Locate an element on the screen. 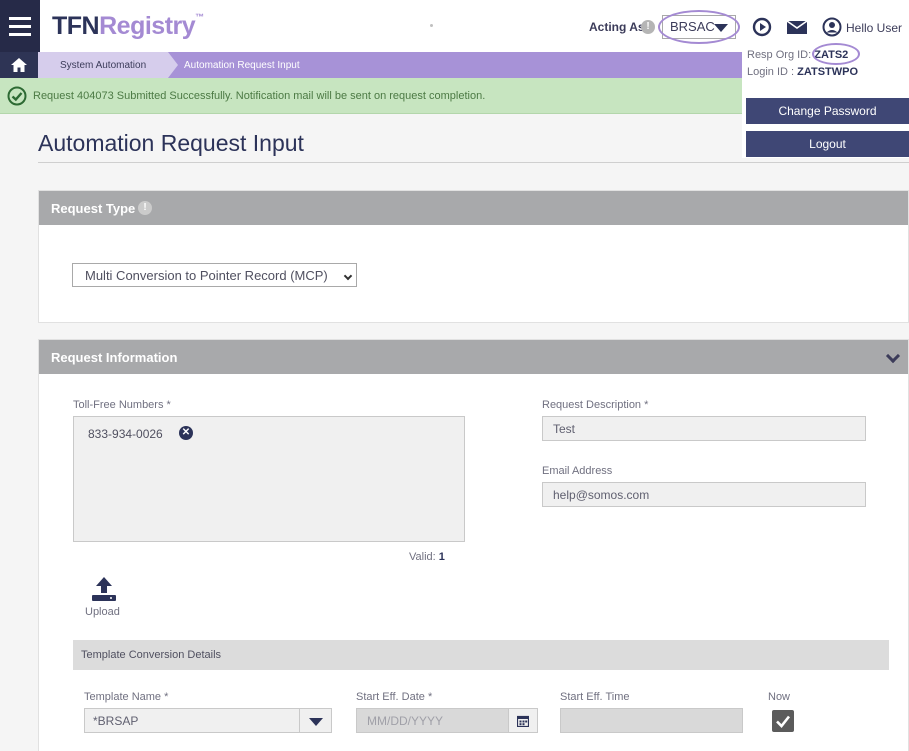 The width and height of the screenshot is (909, 751). valid-count: Valid: 1 is located at coordinates (427, 557).